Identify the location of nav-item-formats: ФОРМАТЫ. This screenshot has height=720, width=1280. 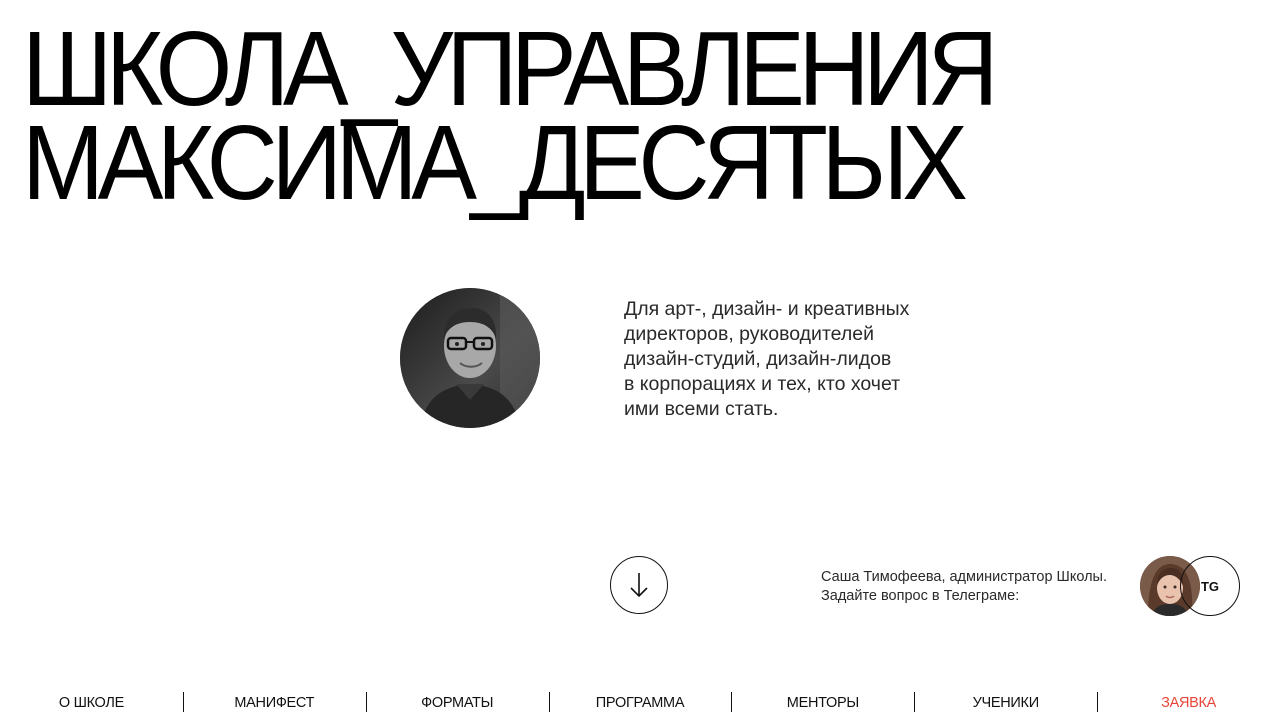
(457, 703).